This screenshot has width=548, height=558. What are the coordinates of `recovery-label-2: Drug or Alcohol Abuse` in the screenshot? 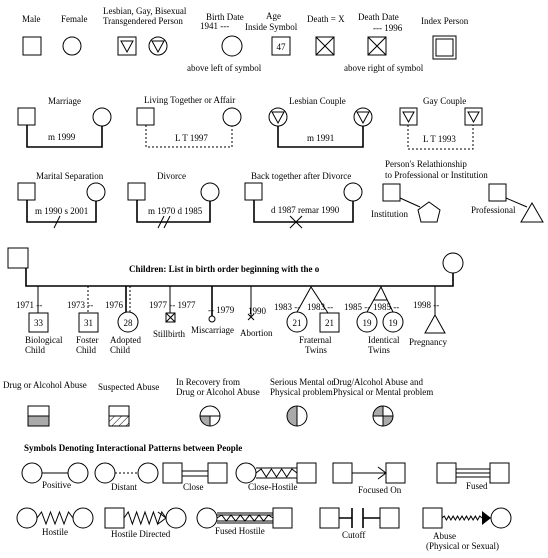 It's located at (218, 392).